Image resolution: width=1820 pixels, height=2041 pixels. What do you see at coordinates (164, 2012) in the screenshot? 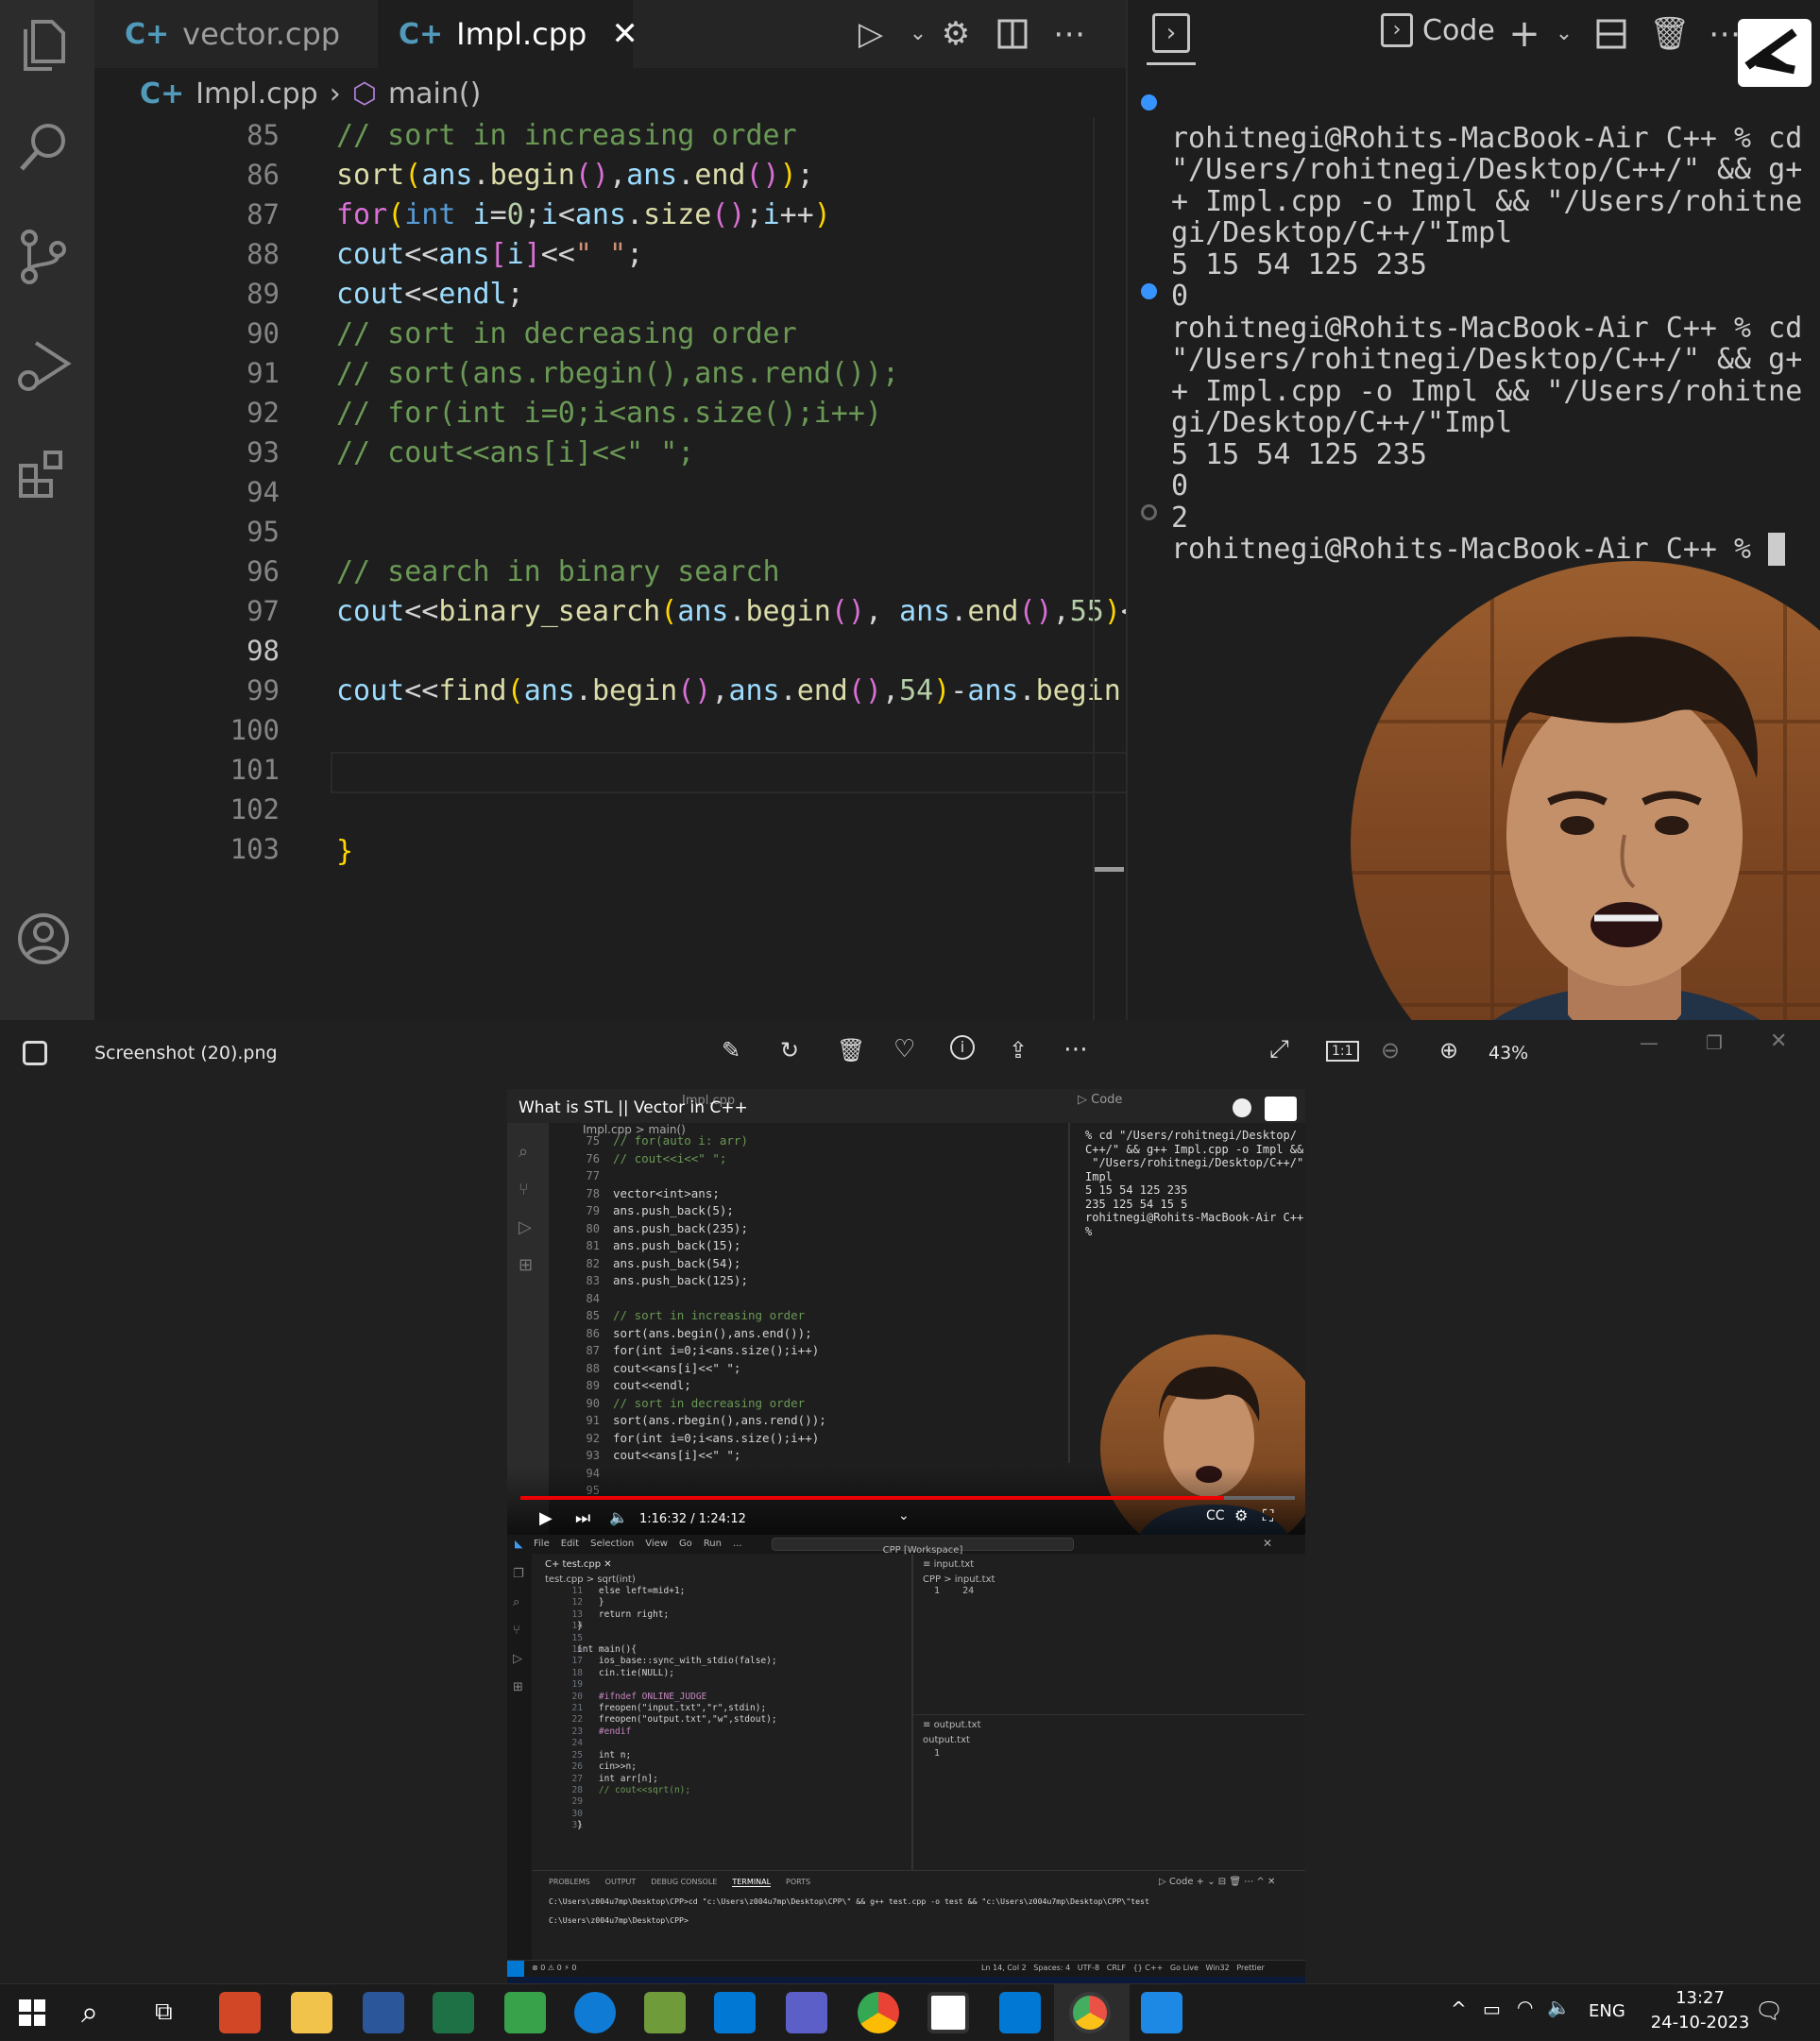
I see `task-view-icon: ⧉` at bounding box center [164, 2012].